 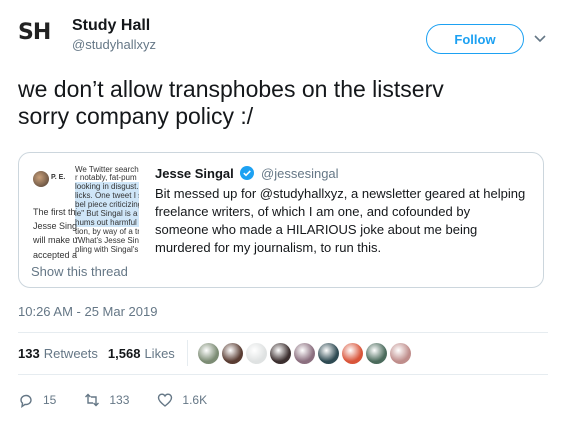 What do you see at coordinates (107, 222) in the screenshot?
I see `thumbnail-text: hums out harmful w` at bounding box center [107, 222].